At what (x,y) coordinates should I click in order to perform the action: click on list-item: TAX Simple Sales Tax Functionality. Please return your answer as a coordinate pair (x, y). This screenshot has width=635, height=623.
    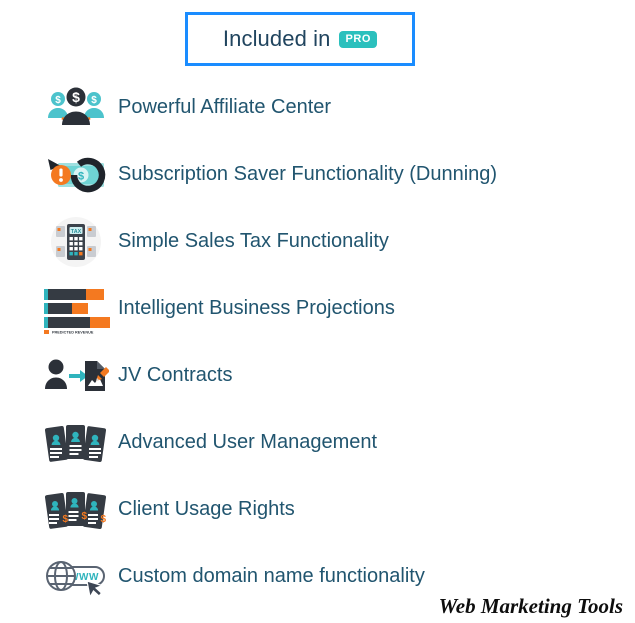
    Looking at the image, I should click on (317, 241).